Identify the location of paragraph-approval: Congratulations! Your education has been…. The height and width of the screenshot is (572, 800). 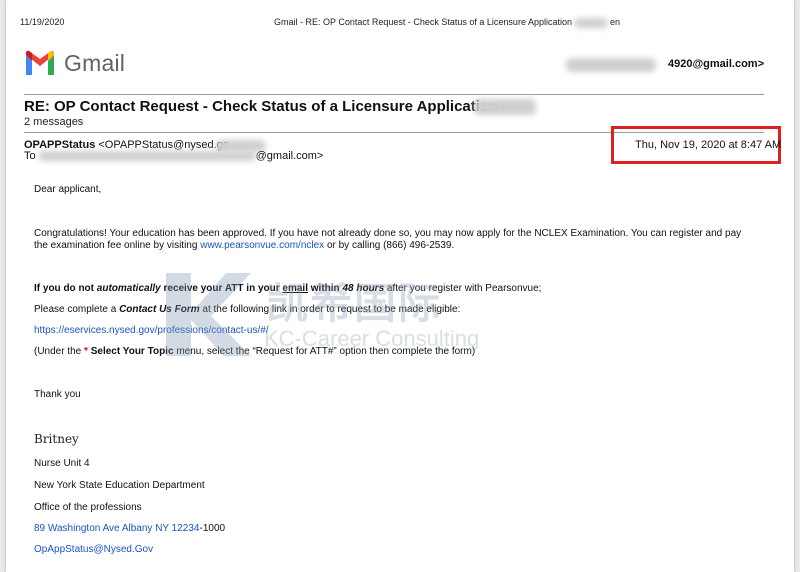
(388, 239).